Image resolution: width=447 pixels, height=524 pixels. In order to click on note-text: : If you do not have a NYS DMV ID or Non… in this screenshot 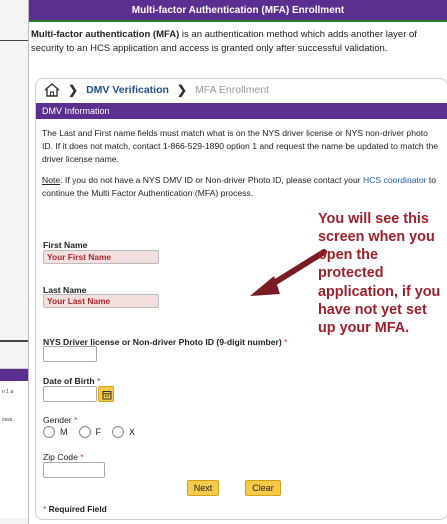, I will do `click(211, 179)`.